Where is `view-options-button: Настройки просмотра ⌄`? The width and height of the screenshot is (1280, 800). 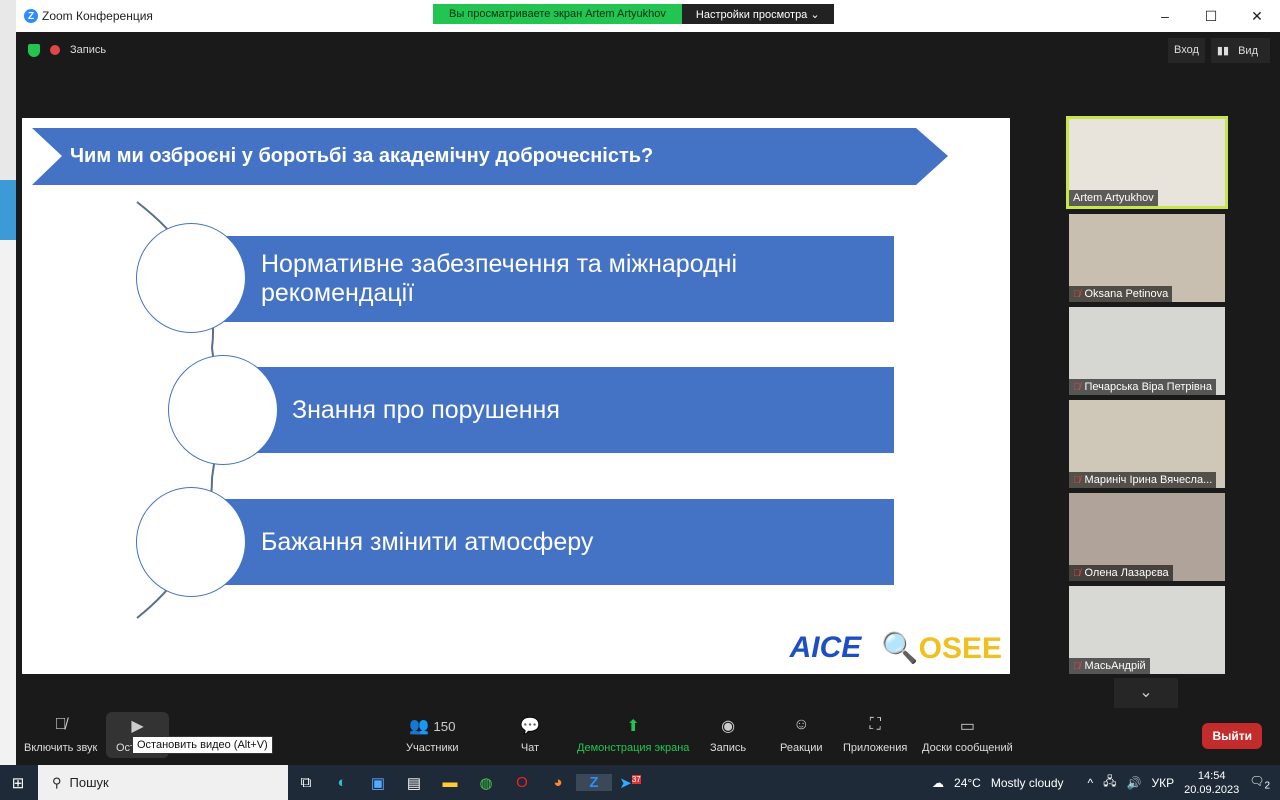 view-options-button: Настройки просмотра ⌄ is located at coordinates (757, 14).